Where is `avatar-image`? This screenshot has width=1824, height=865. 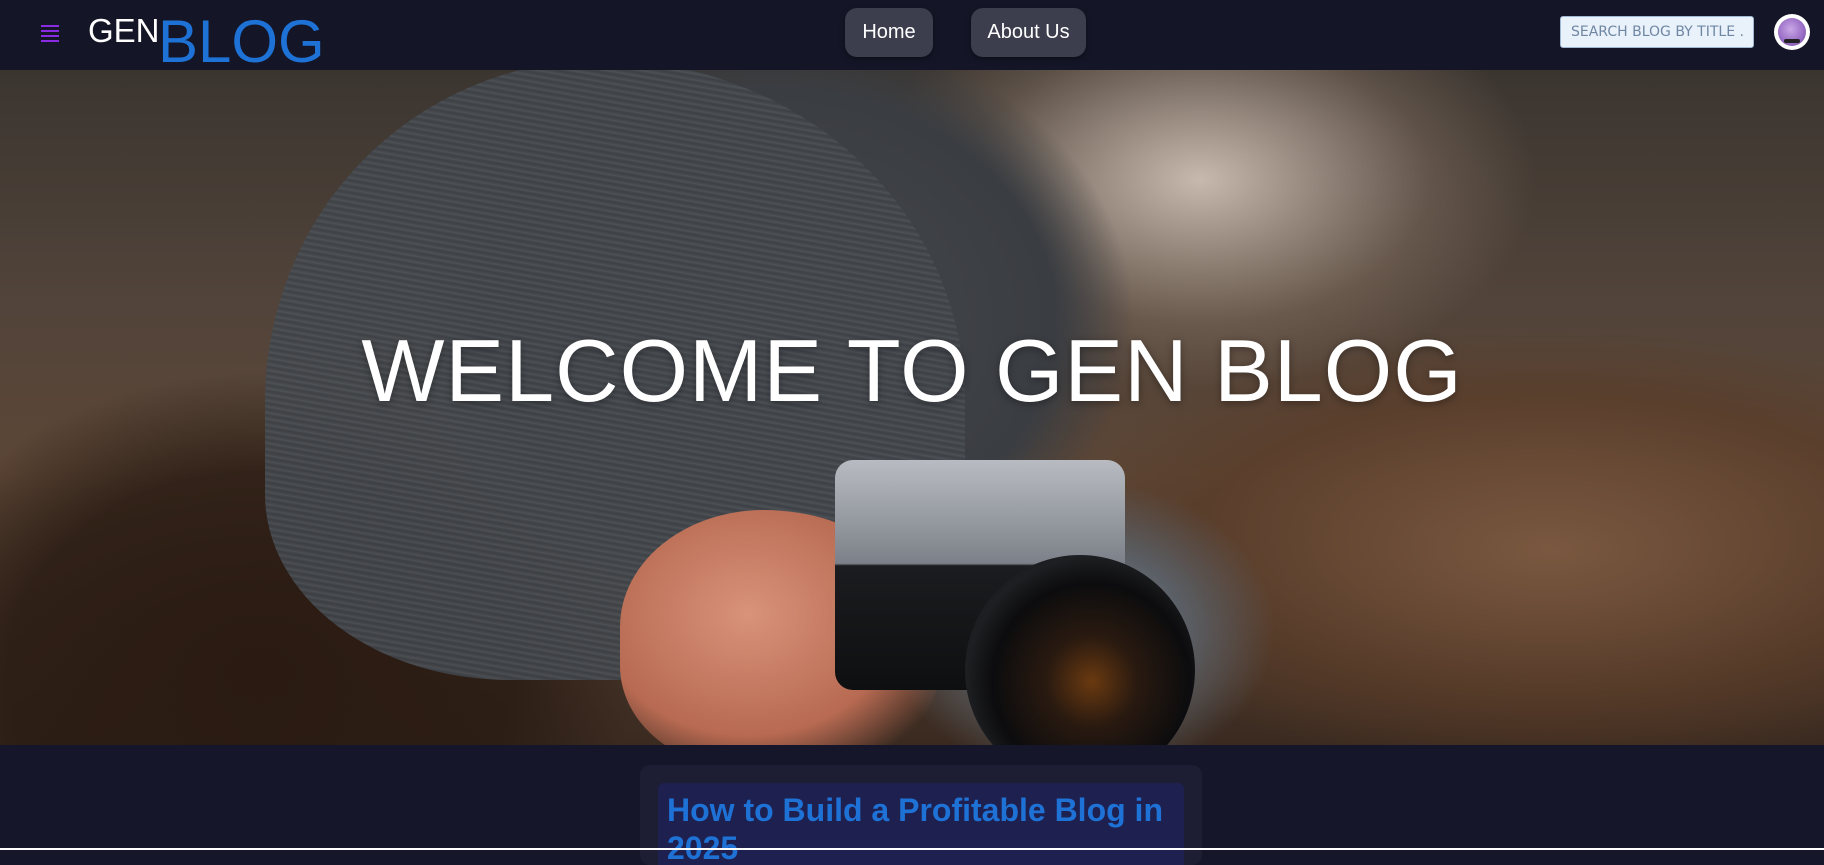
avatar-image is located at coordinates (1792, 32).